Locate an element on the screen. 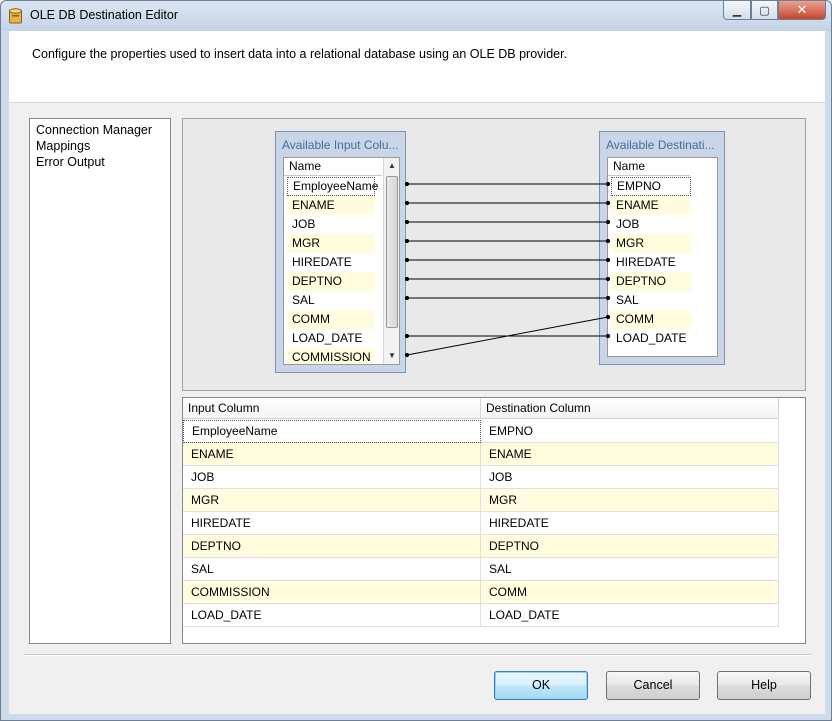 The height and width of the screenshot is (721, 832). input-column-cell: EmployeeName is located at coordinates (332, 431).